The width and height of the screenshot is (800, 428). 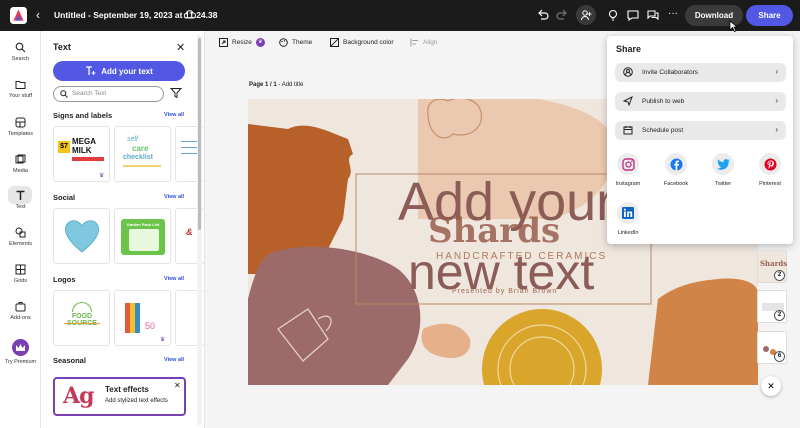 I want to click on more-options-icon: ···, so click(x=673, y=13).